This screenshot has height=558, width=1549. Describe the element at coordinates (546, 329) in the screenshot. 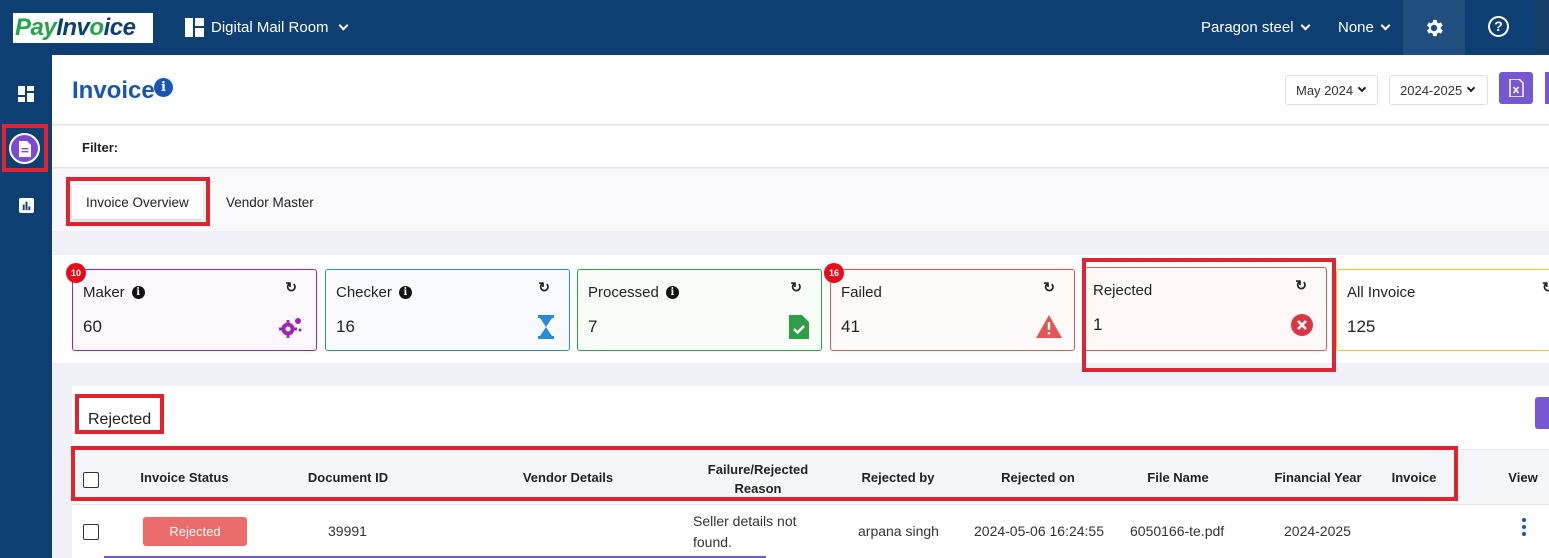

I see `hourglass-icon` at that location.